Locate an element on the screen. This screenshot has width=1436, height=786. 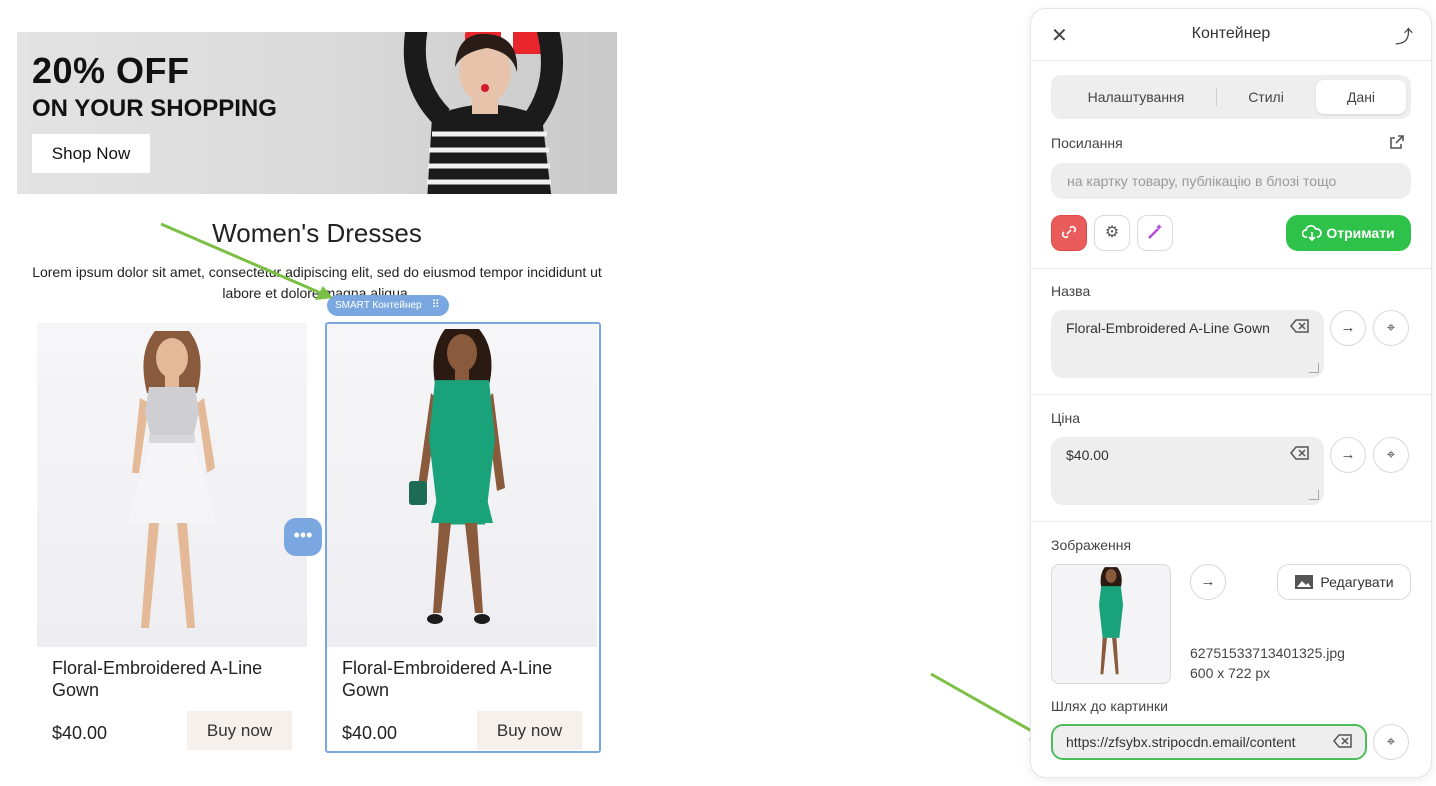
insert-name-button: → is located at coordinates (1348, 328).